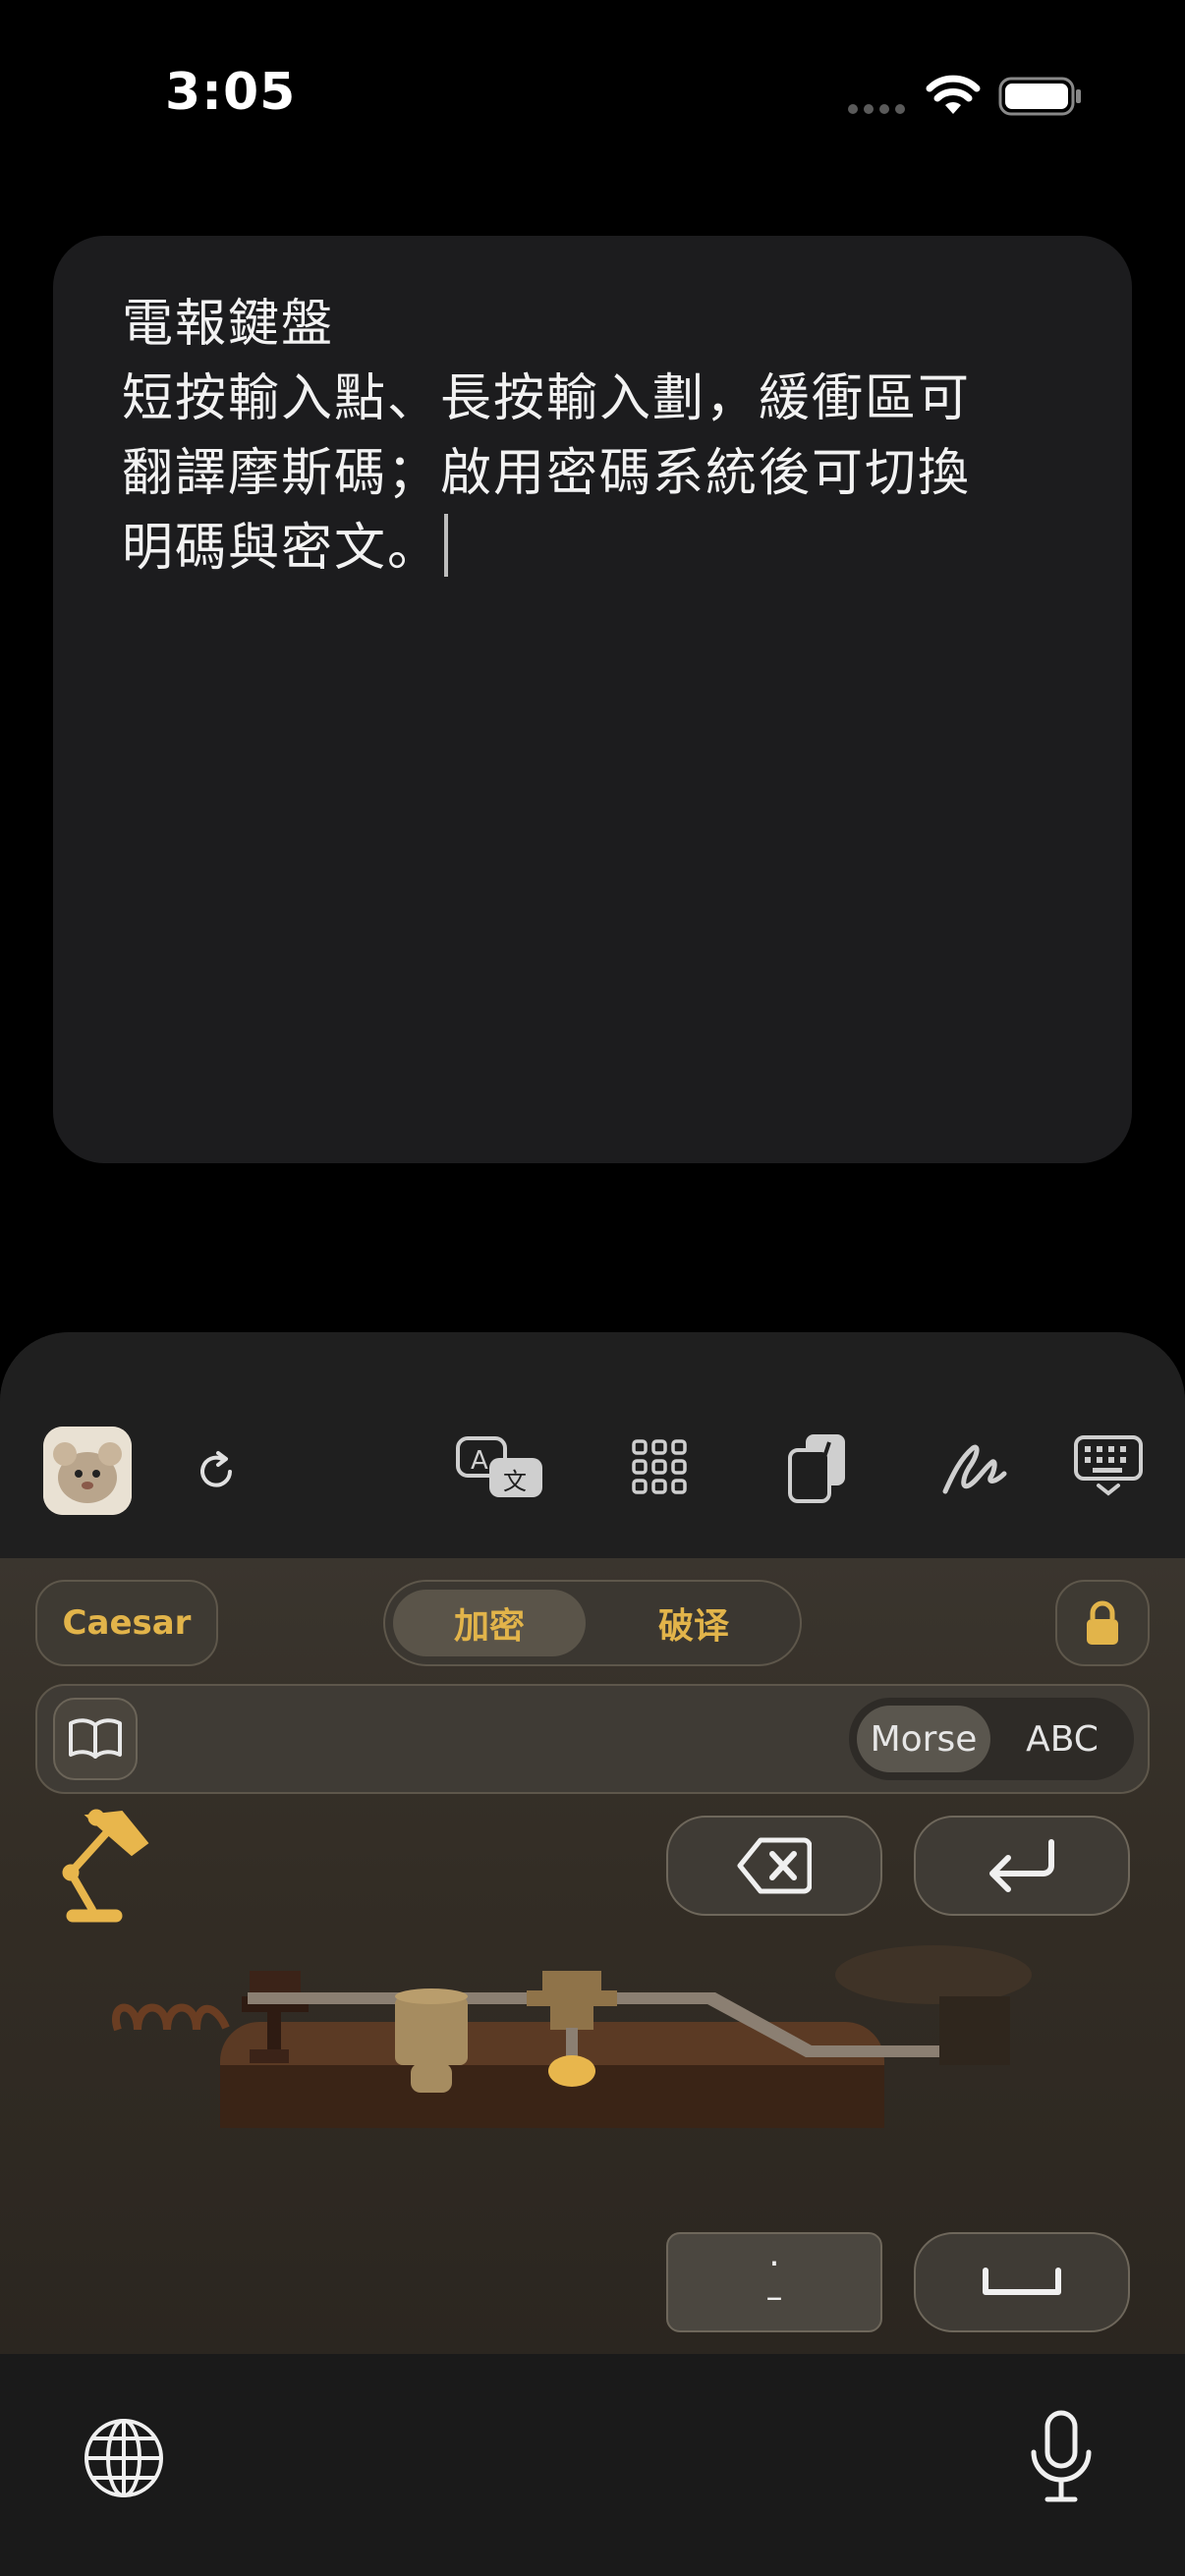 Image resolution: width=1185 pixels, height=2576 pixels. Describe the element at coordinates (592, 1445) in the screenshot. I see `keyboard-toolbar: A 文` at that location.